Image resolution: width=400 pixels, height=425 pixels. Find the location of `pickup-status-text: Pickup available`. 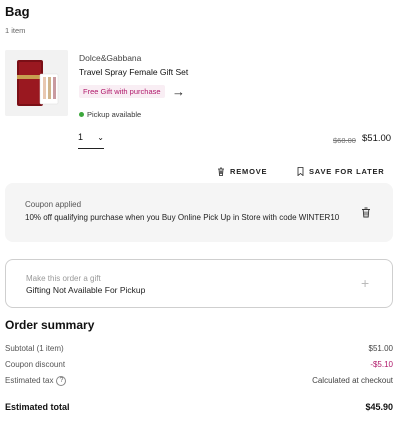

pickup-status-text: Pickup available is located at coordinates (114, 114).